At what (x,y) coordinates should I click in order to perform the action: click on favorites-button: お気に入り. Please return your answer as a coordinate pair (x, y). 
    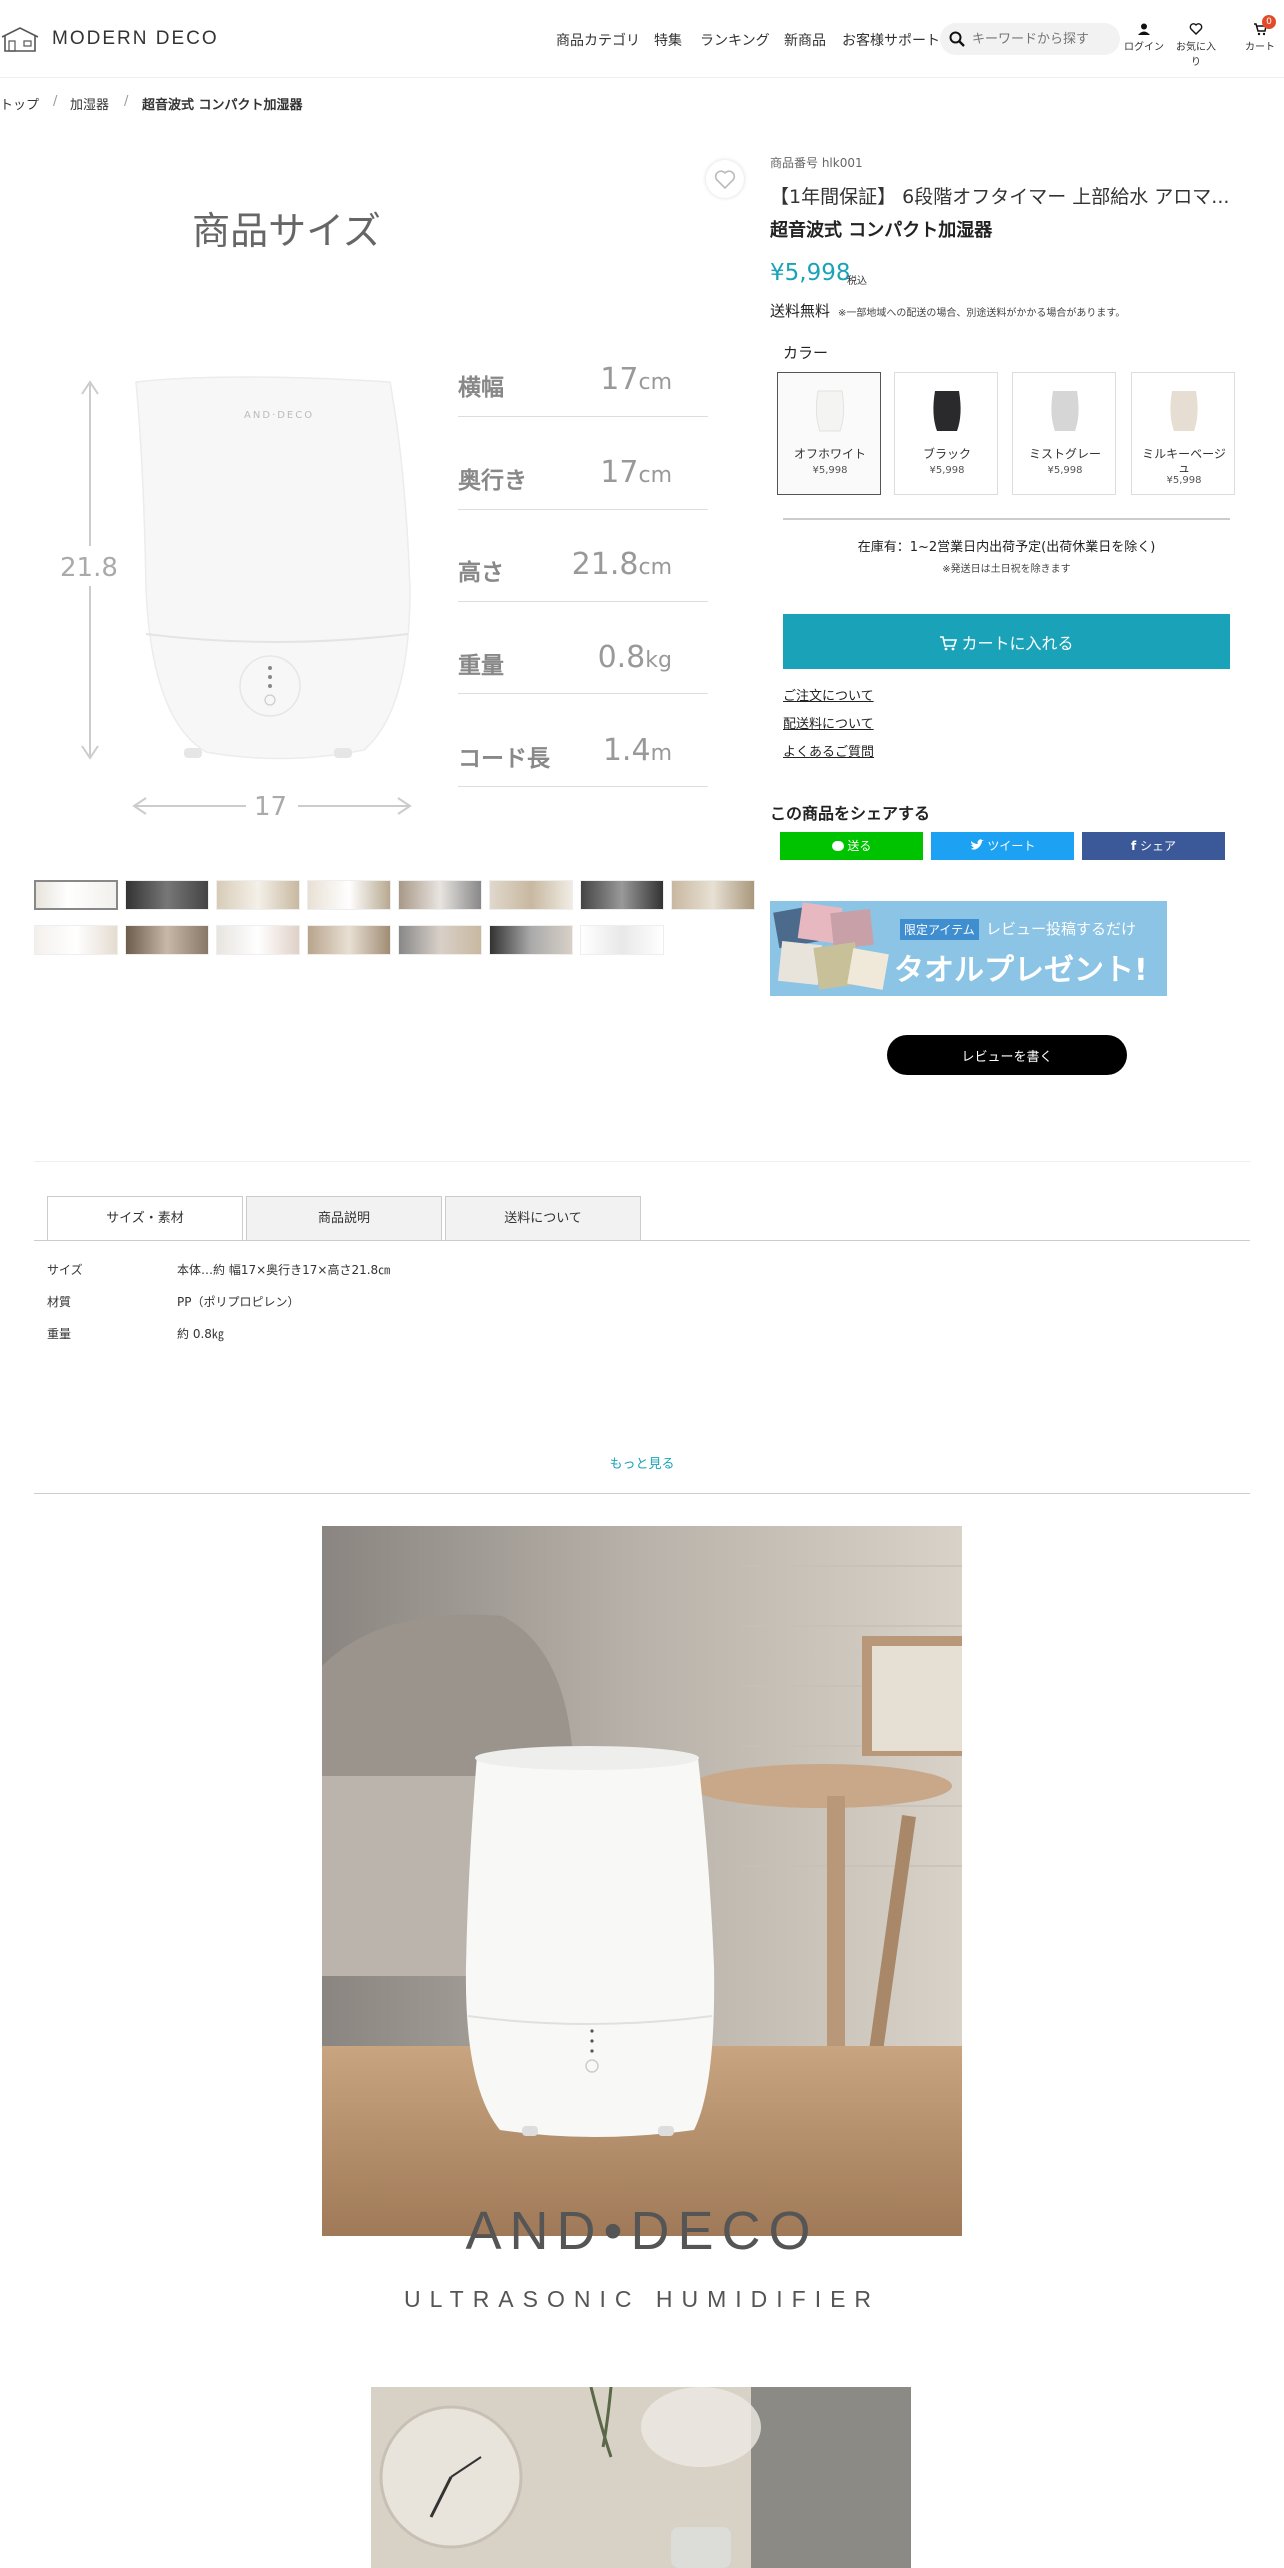
    Looking at the image, I should click on (1196, 45).